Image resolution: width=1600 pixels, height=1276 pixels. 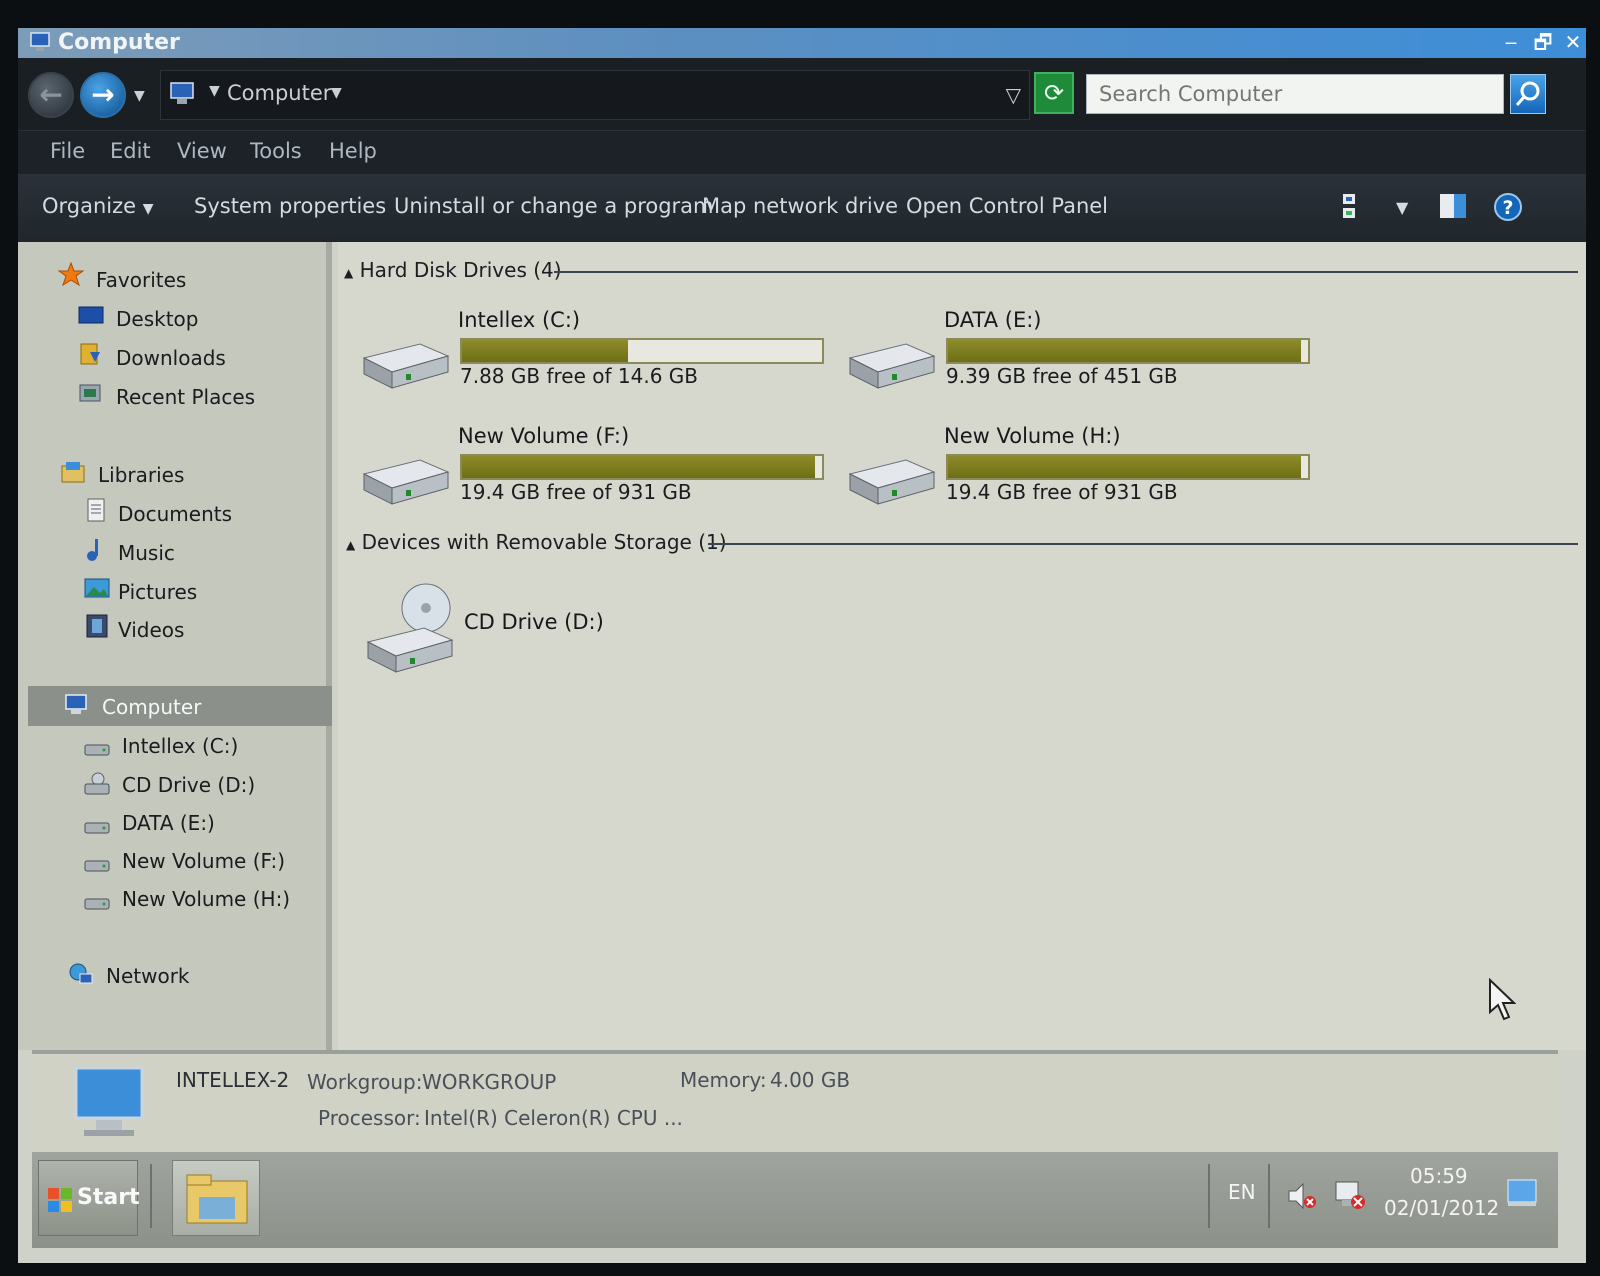 What do you see at coordinates (188, 785) in the screenshot?
I see `nav-drive-d: CD Drive (D:)` at bounding box center [188, 785].